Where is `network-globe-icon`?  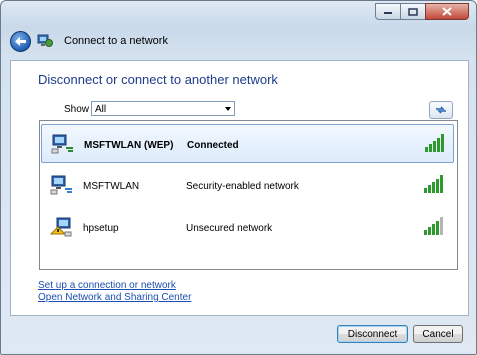 network-globe-icon is located at coordinates (45, 40).